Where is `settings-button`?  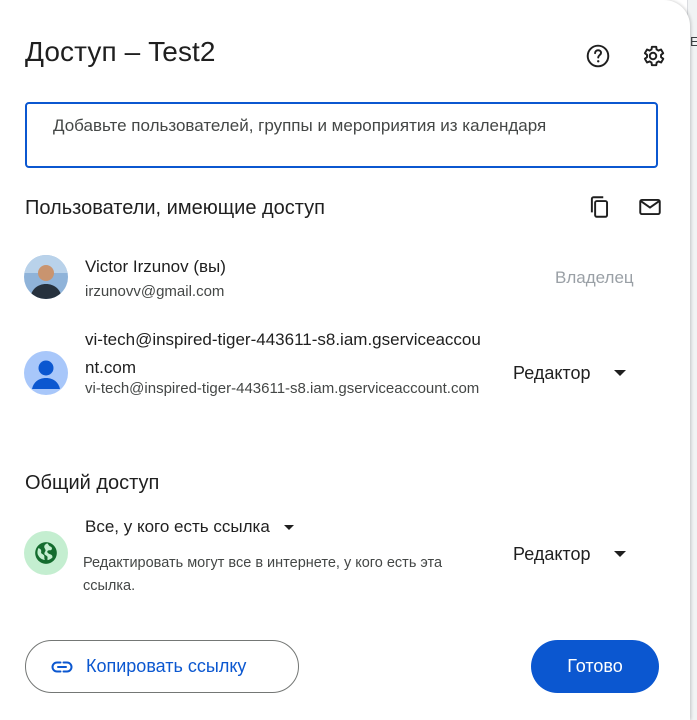
settings-button is located at coordinates (653, 56).